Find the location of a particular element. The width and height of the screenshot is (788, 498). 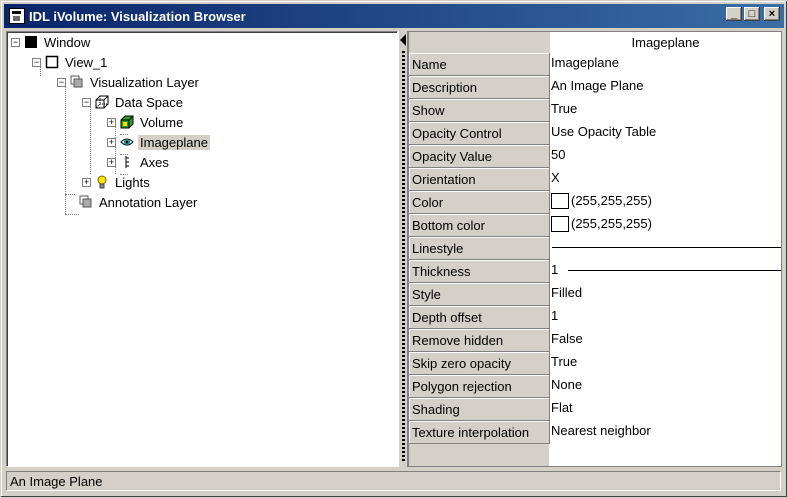

tree-item-annotation-layer: Annotation Layer is located at coordinates (139, 203).